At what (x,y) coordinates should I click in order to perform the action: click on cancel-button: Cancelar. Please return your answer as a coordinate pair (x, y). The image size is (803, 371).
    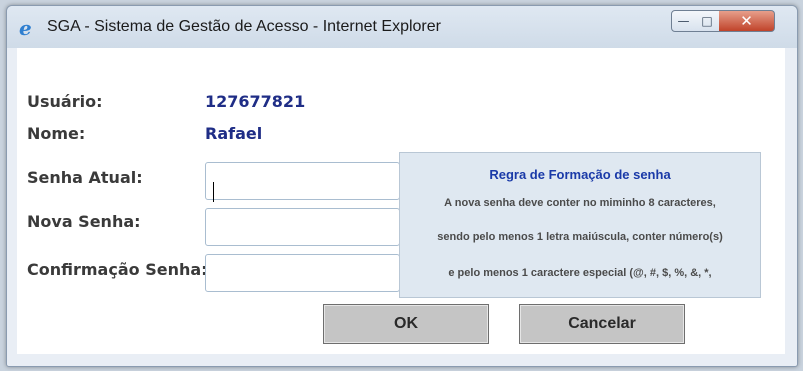
    Looking at the image, I should click on (602, 324).